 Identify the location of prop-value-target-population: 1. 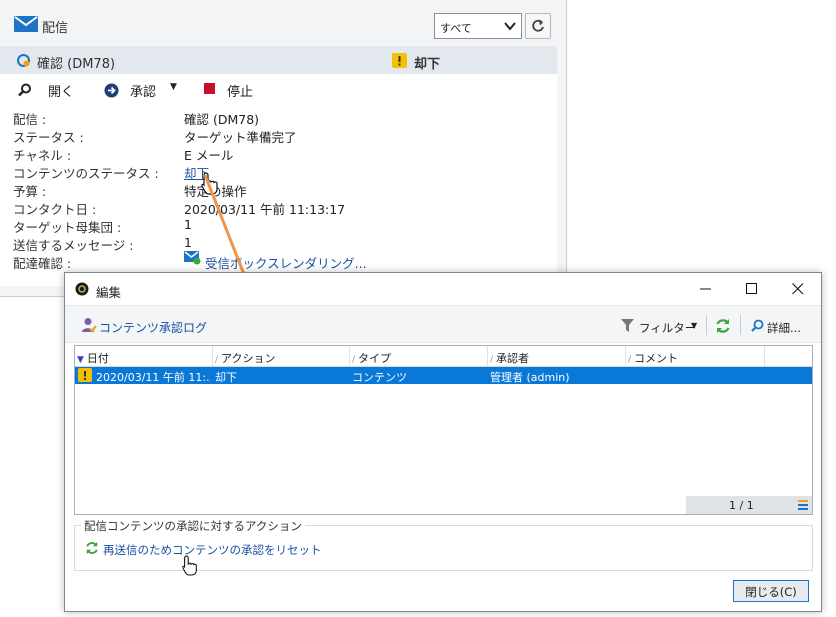
(188, 224).